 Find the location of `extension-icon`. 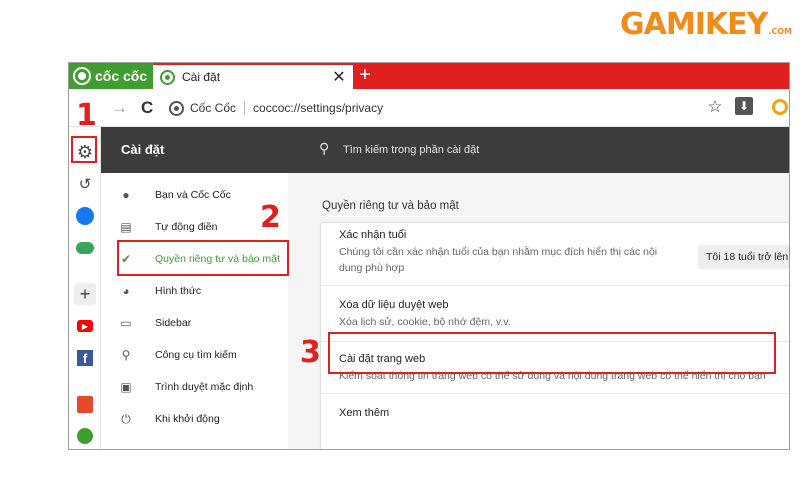

extension-icon is located at coordinates (780, 107).